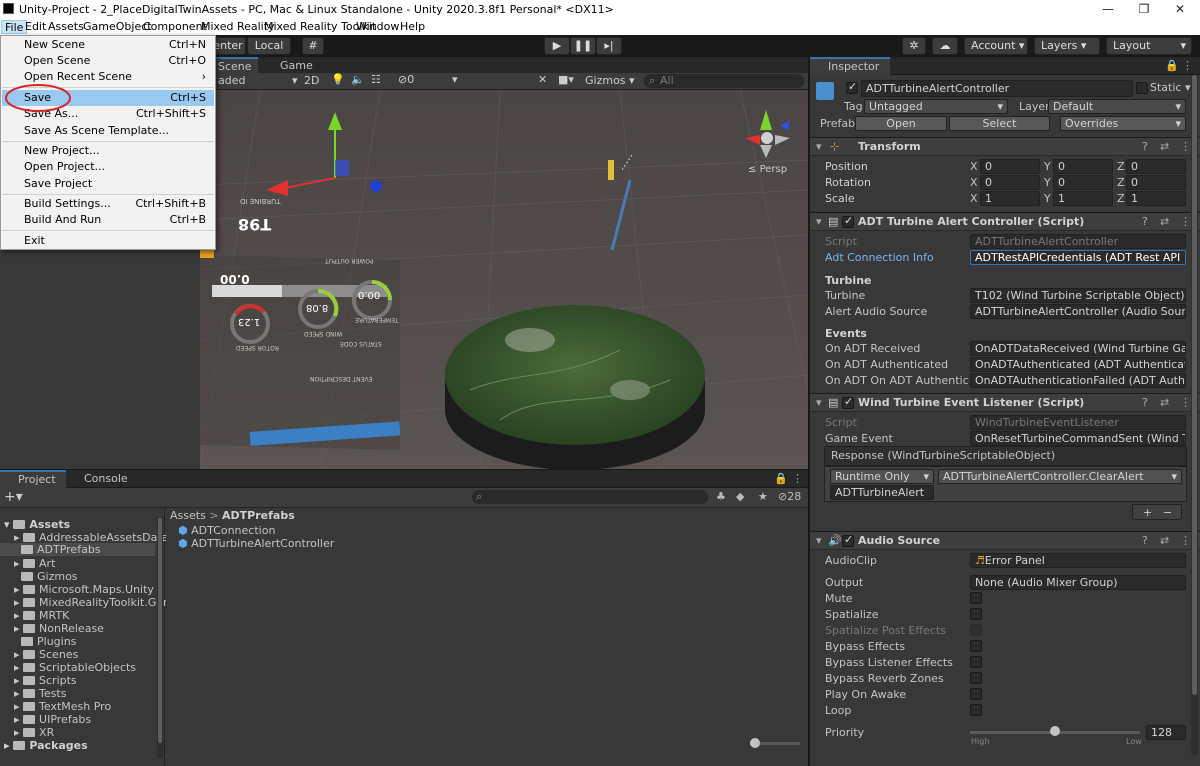 The image size is (1200, 766). Describe the element at coordinates (1123, 123) in the screenshot. I see `overrides-dropdown: Overrides ▾` at that location.